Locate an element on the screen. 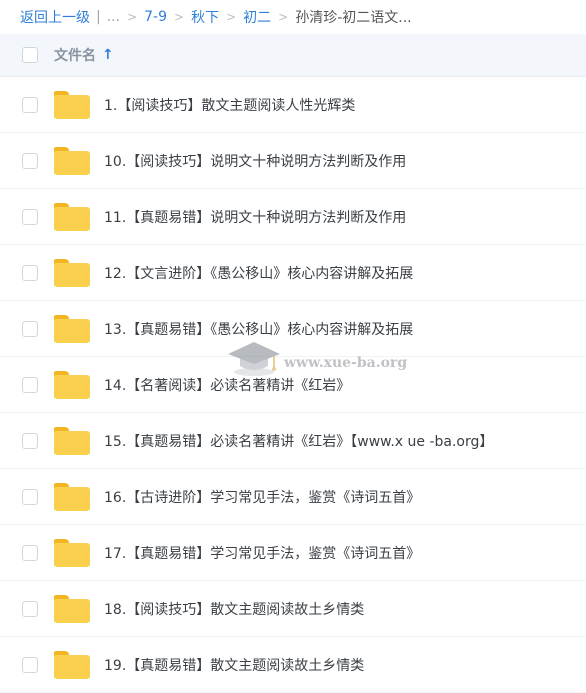 This screenshot has height=693, width=586. sort-arrow-icon: ↑ is located at coordinates (108, 55).